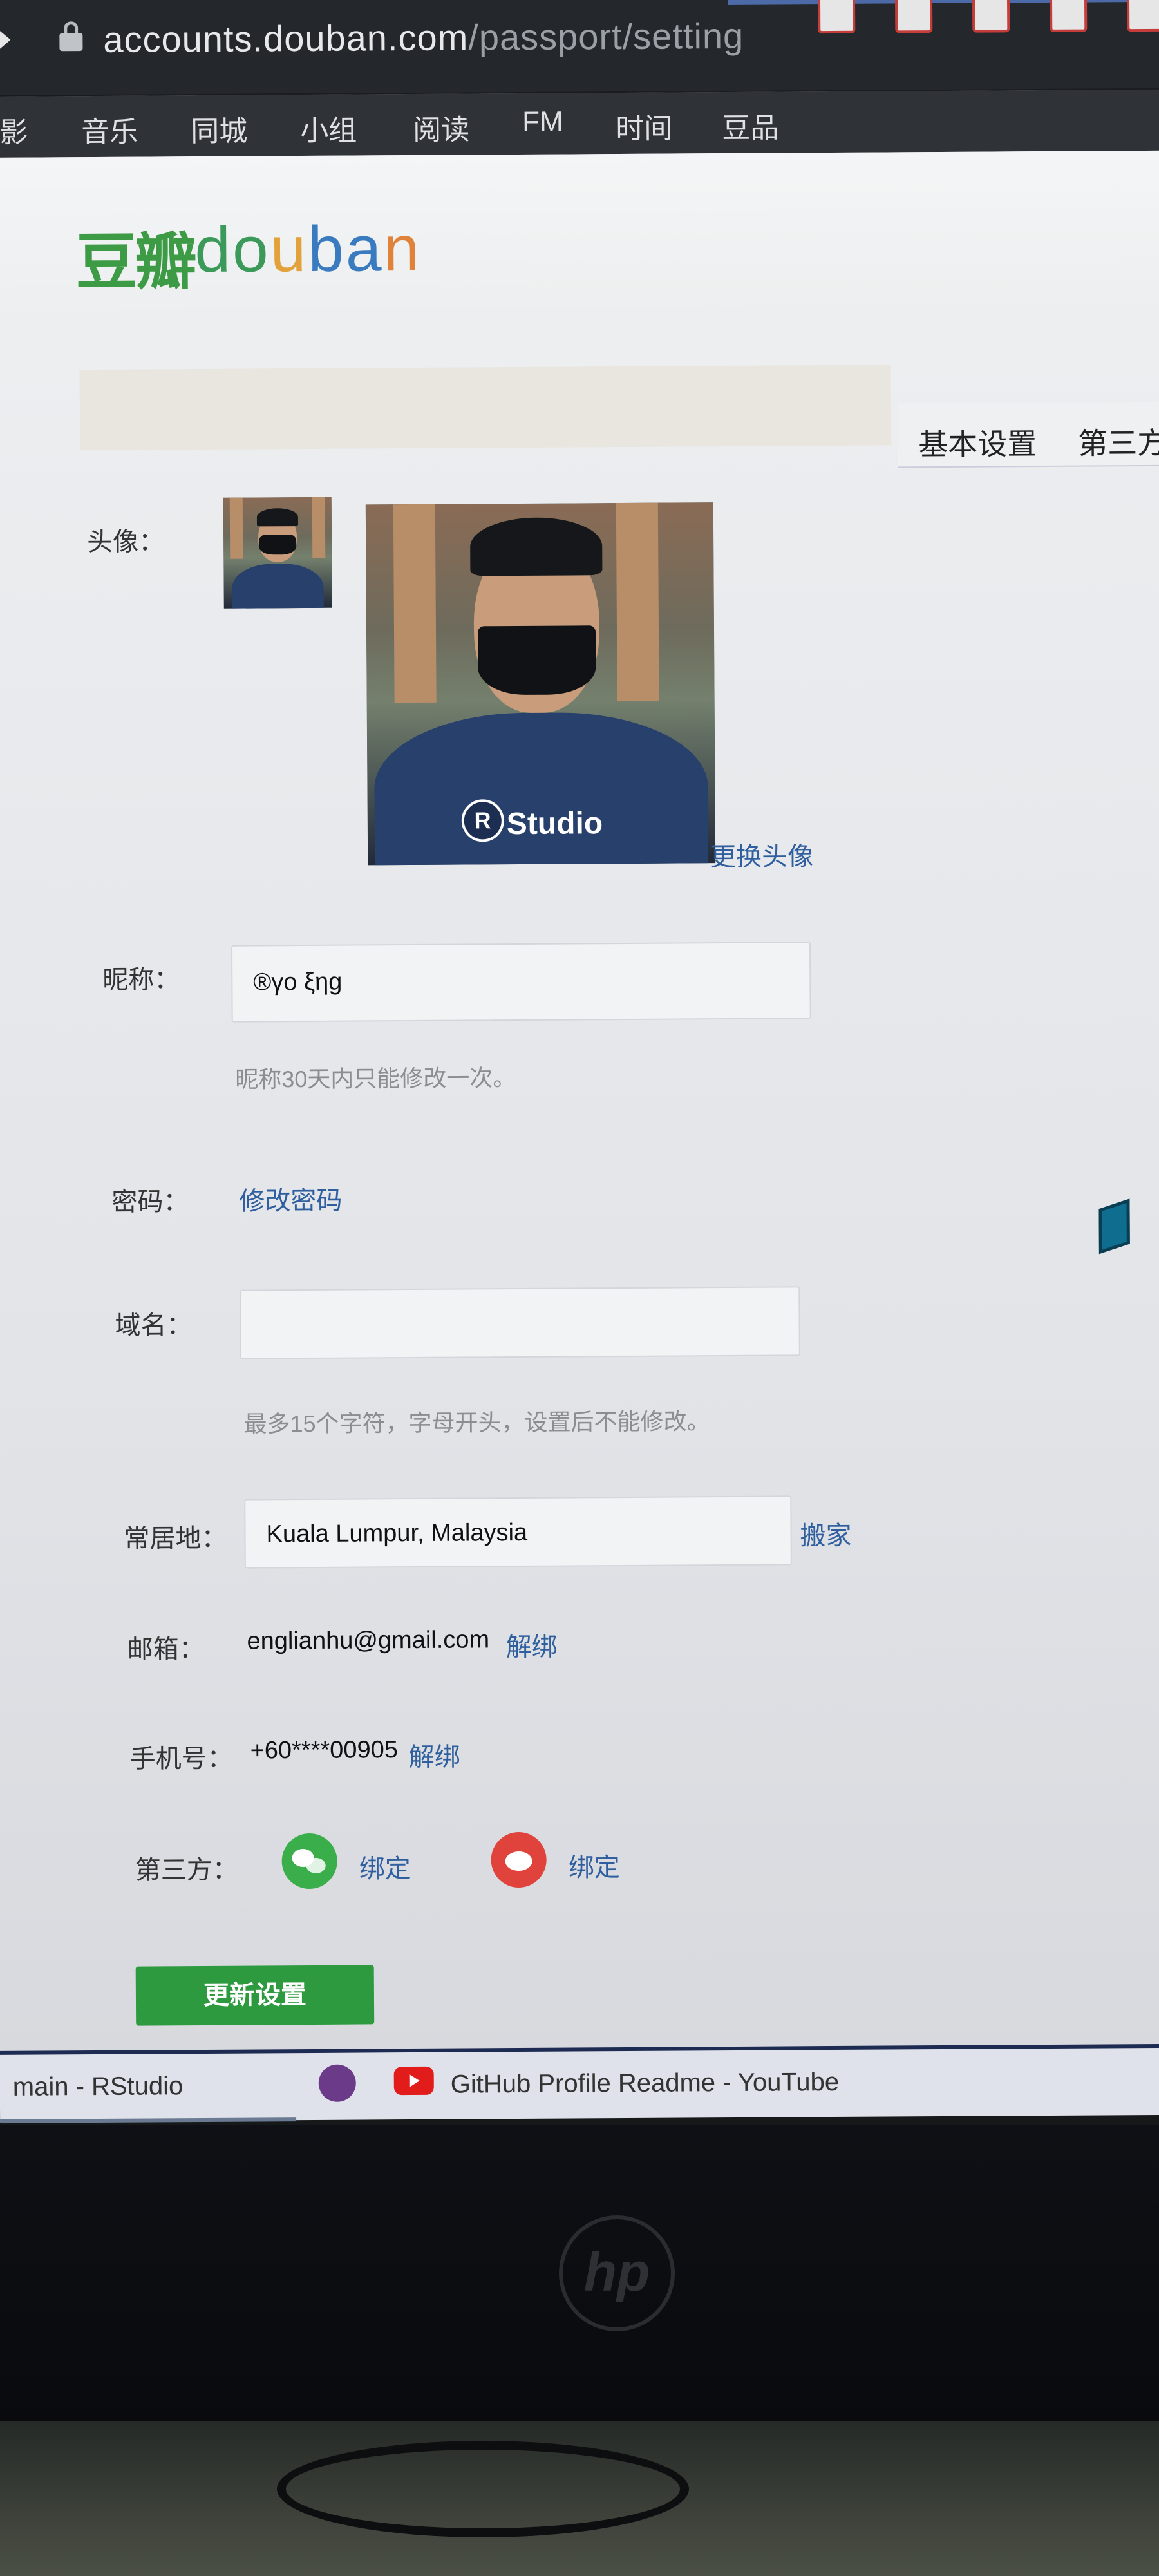 The height and width of the screenshot is (2576, 1159). Describe the element at coordinates (1118, 442) in the screenshot. I see `tab-third-party: 第三方` at that location.